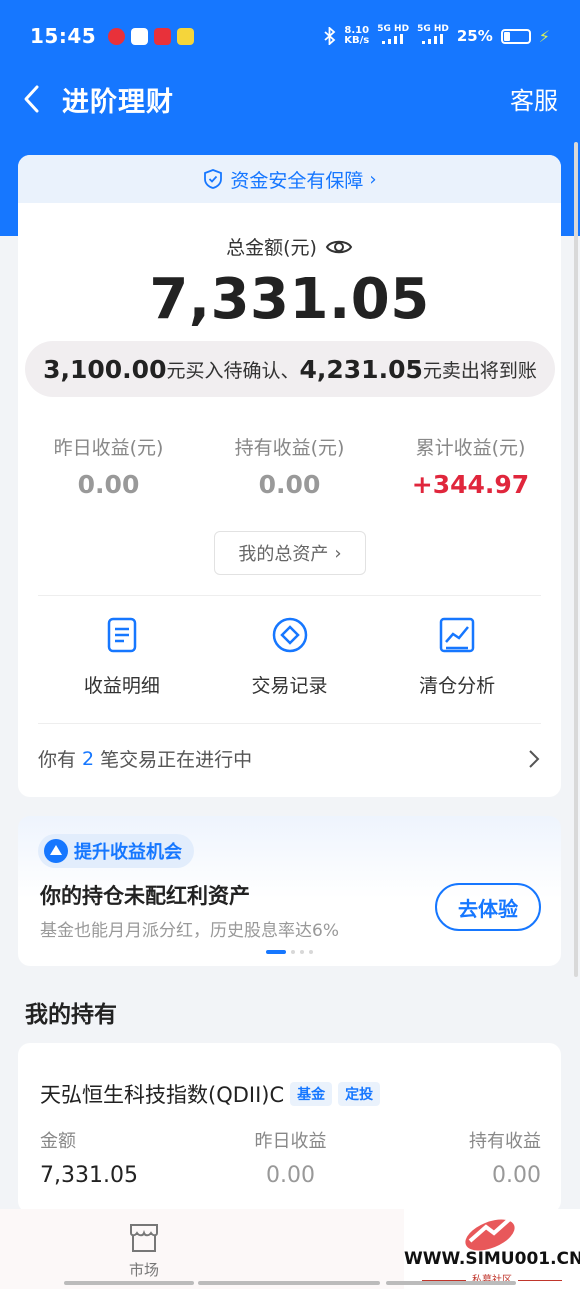  I want to click on total-label: 总金额(元), so click(271, 248).